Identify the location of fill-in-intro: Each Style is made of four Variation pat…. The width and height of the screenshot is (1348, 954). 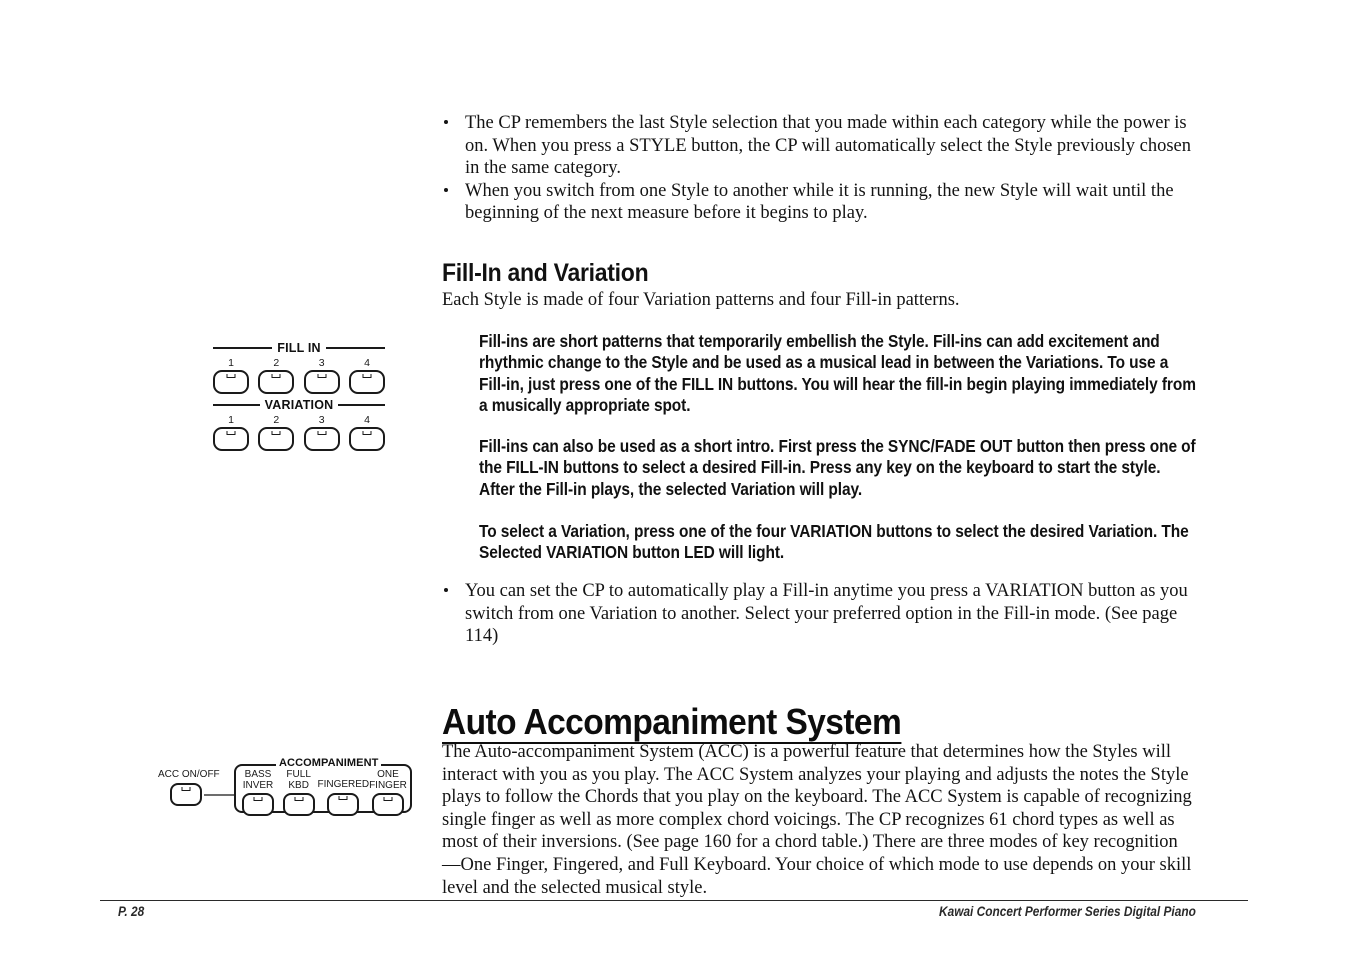
(701, 300).